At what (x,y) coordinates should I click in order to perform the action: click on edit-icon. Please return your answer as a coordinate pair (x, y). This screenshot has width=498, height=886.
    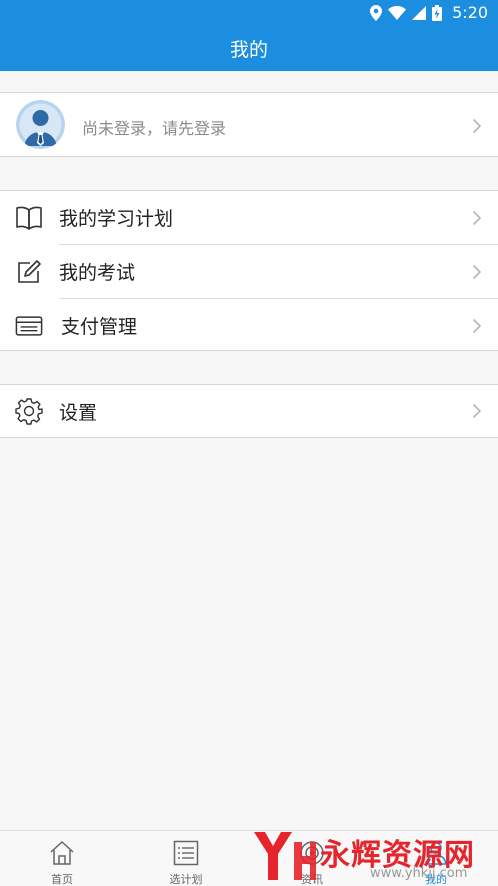
    Looking at the image, I should click on (29, 272).